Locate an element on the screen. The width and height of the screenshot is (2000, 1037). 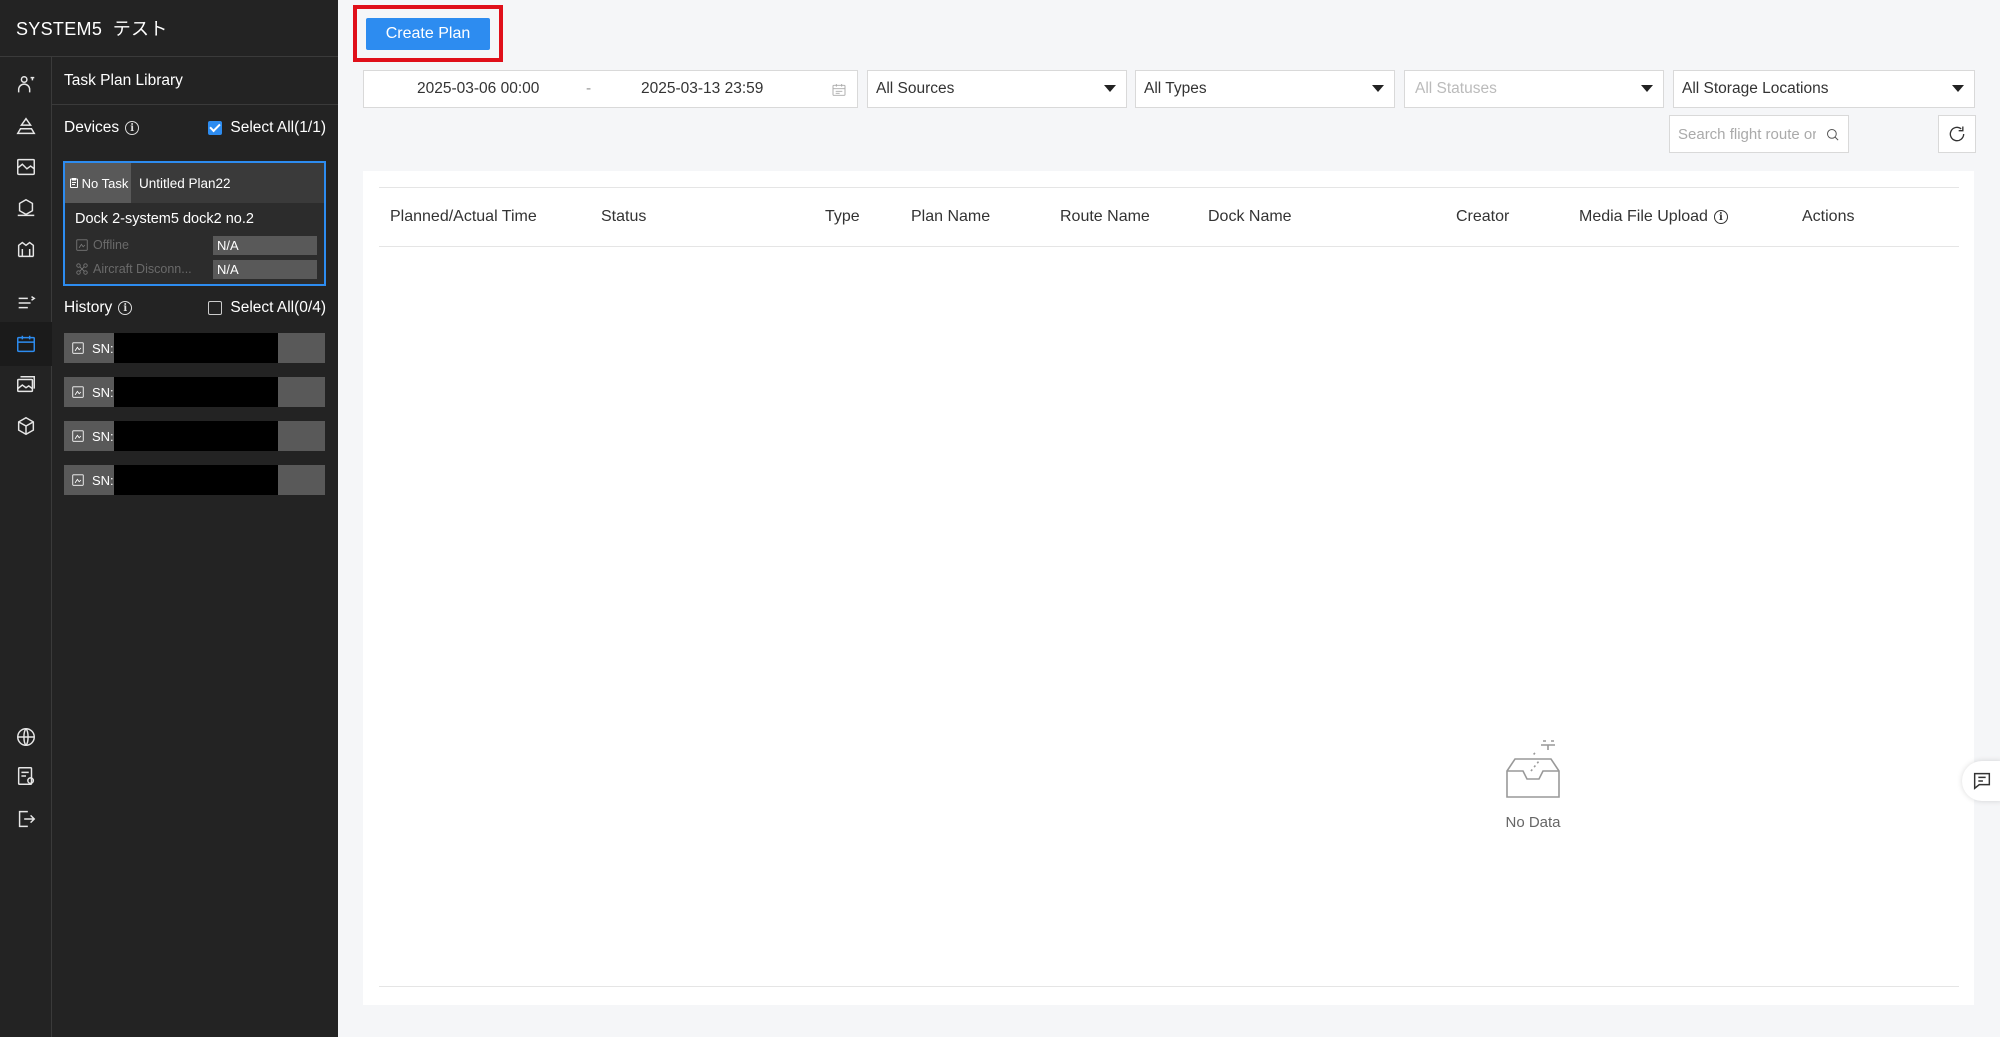
column-header-label: Status is located at coordinates (624, 216).